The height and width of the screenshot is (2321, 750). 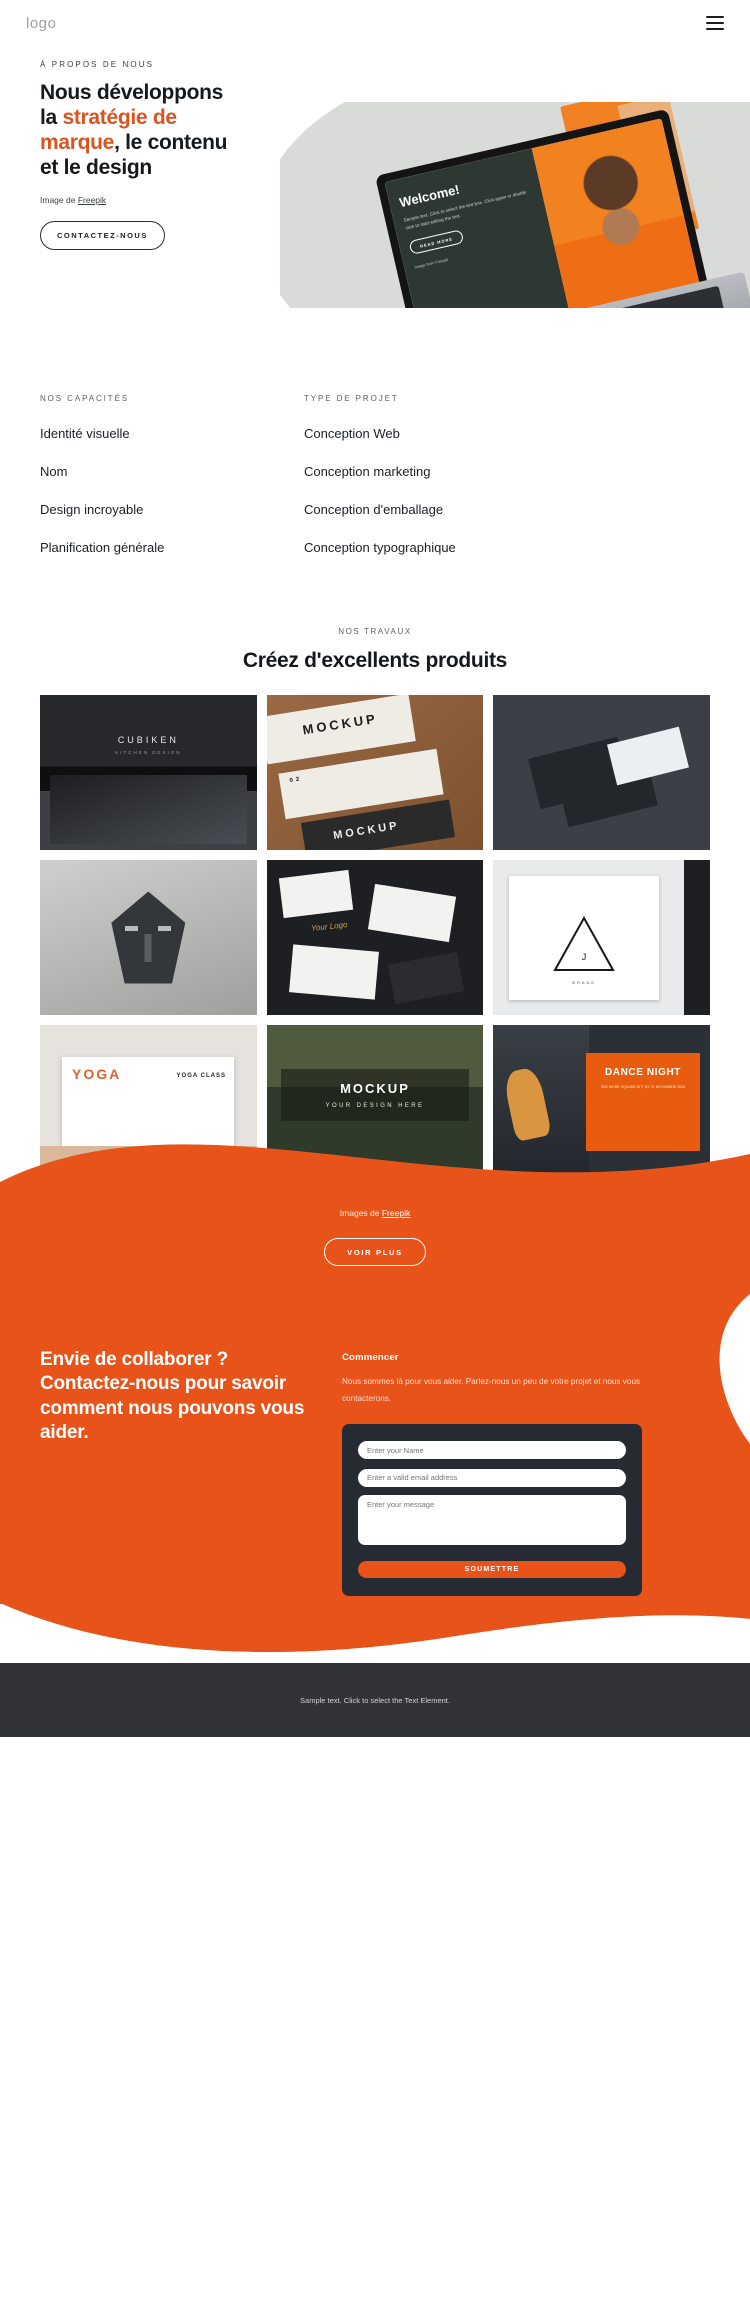 What do you see at coordinates (492, 1569) in the screenshot?
I see `submit-button: SOUMETTRE` at bounding box center [492, 1569].